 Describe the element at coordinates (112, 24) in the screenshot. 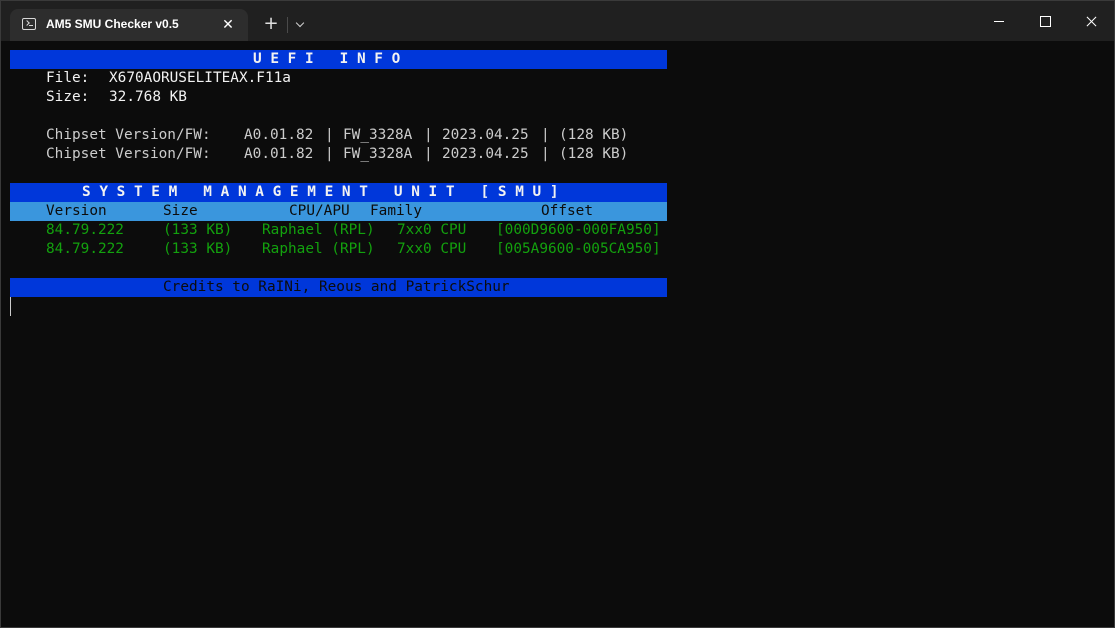

I see `tab-title: AM5 SMU Checker v0.5` at that location.